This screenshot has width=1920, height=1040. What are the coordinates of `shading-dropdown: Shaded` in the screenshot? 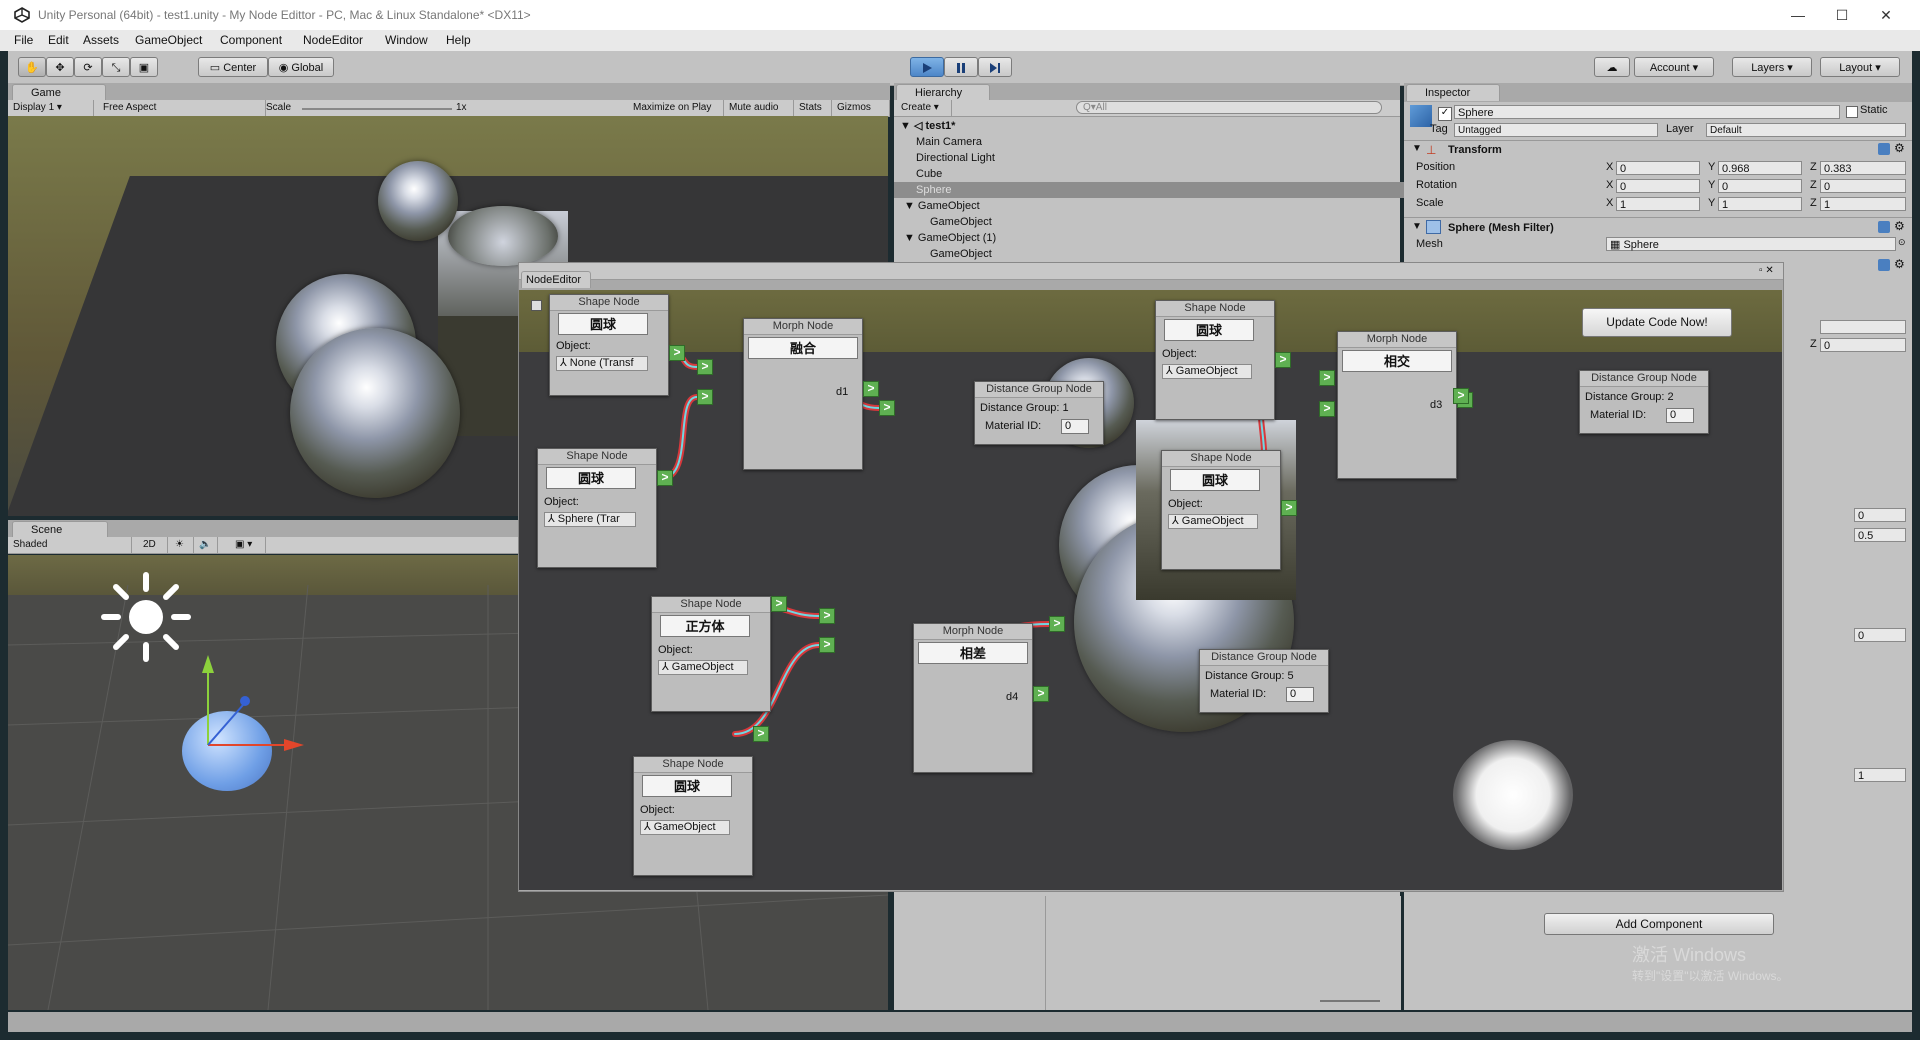 It's located at (70, 545).